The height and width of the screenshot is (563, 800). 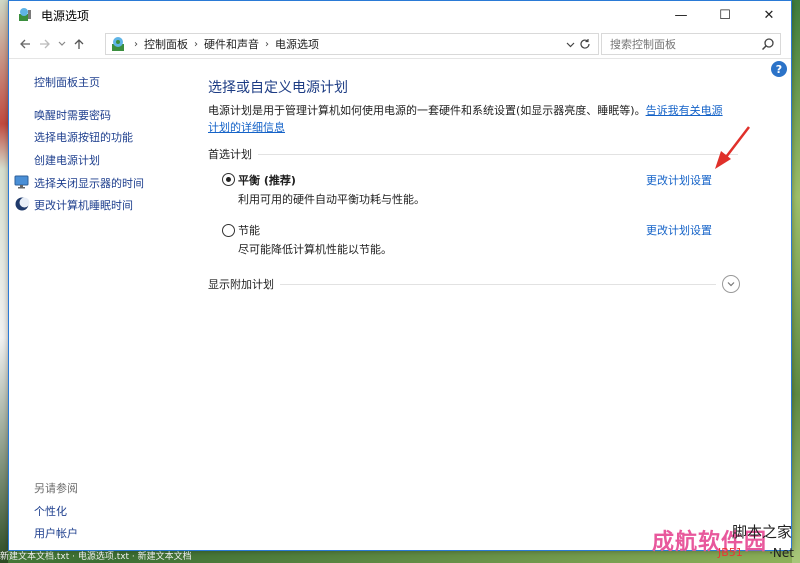 What do you see at coordinates (768, 44) in the screenshot?
I see `search-icon` at bounding box center [768, 44].